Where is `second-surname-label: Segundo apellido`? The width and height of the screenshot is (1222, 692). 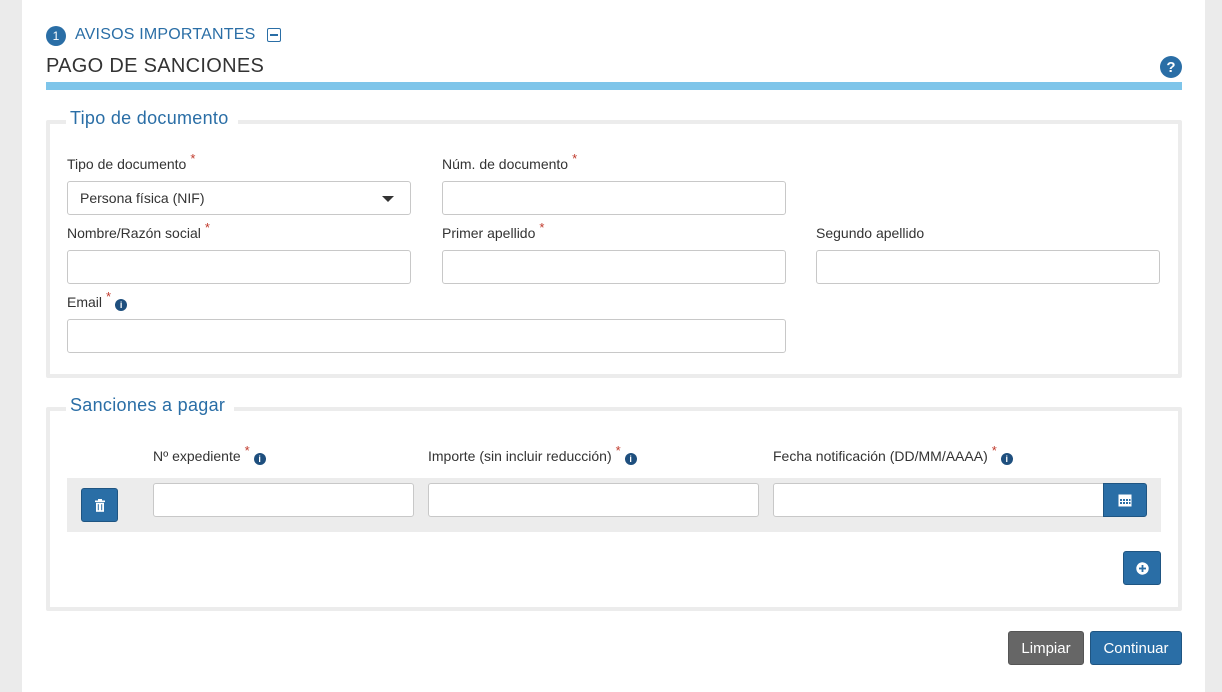
second-surname-label: Segundo apellido is located at coordinates (870, 233).